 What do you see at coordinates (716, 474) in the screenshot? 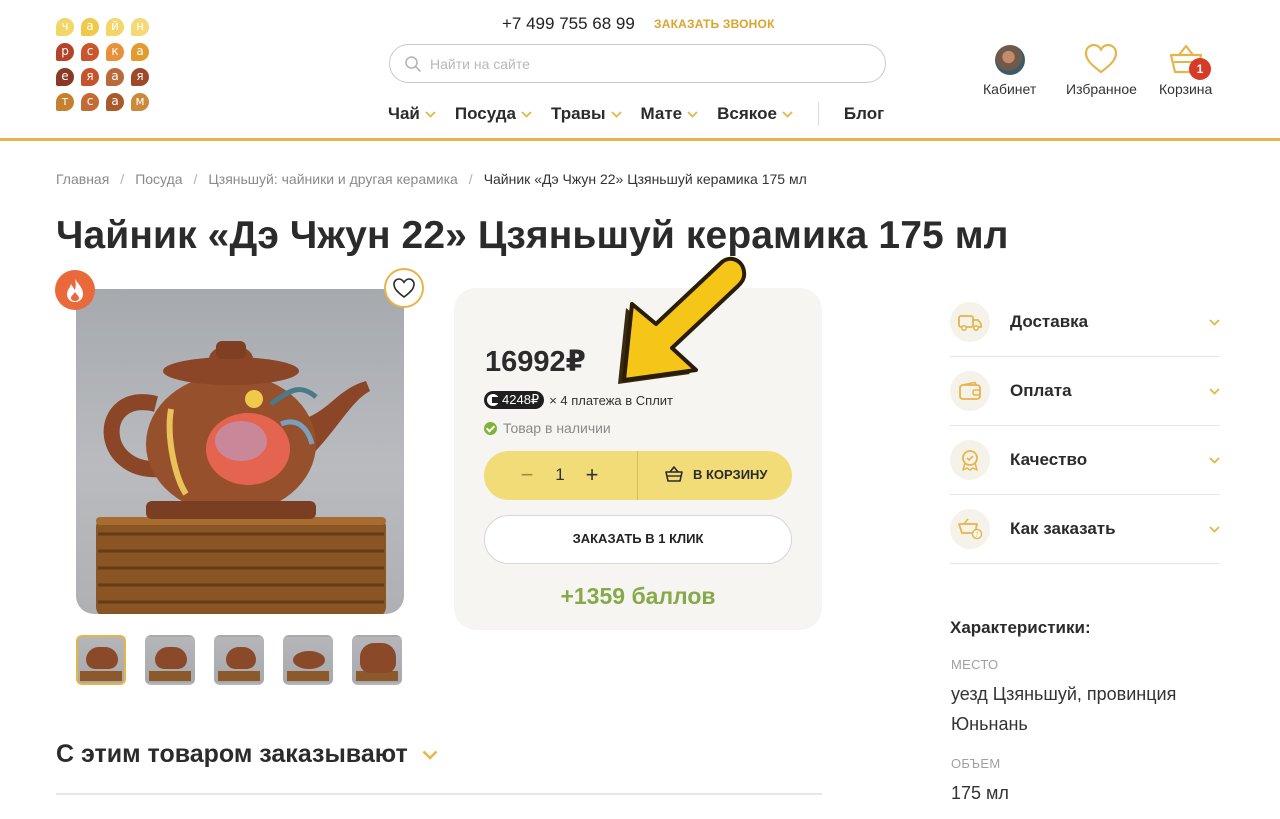
I see `add-to-cart-button: В КОРЗИНУ` at bounding box center [716, 474].